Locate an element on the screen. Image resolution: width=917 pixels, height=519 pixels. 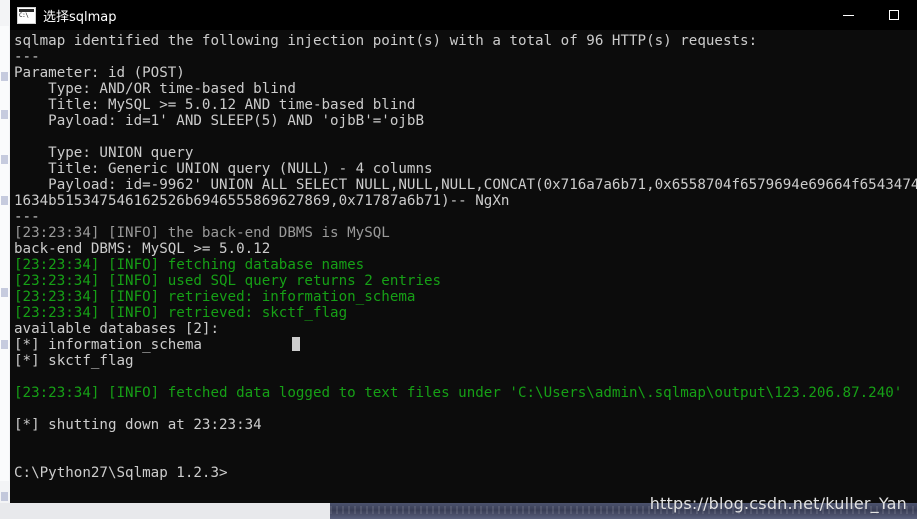
terminal-line: [23:23:34] [INFO] retrieved: skctf_flag is located at coordinates (181, 313).